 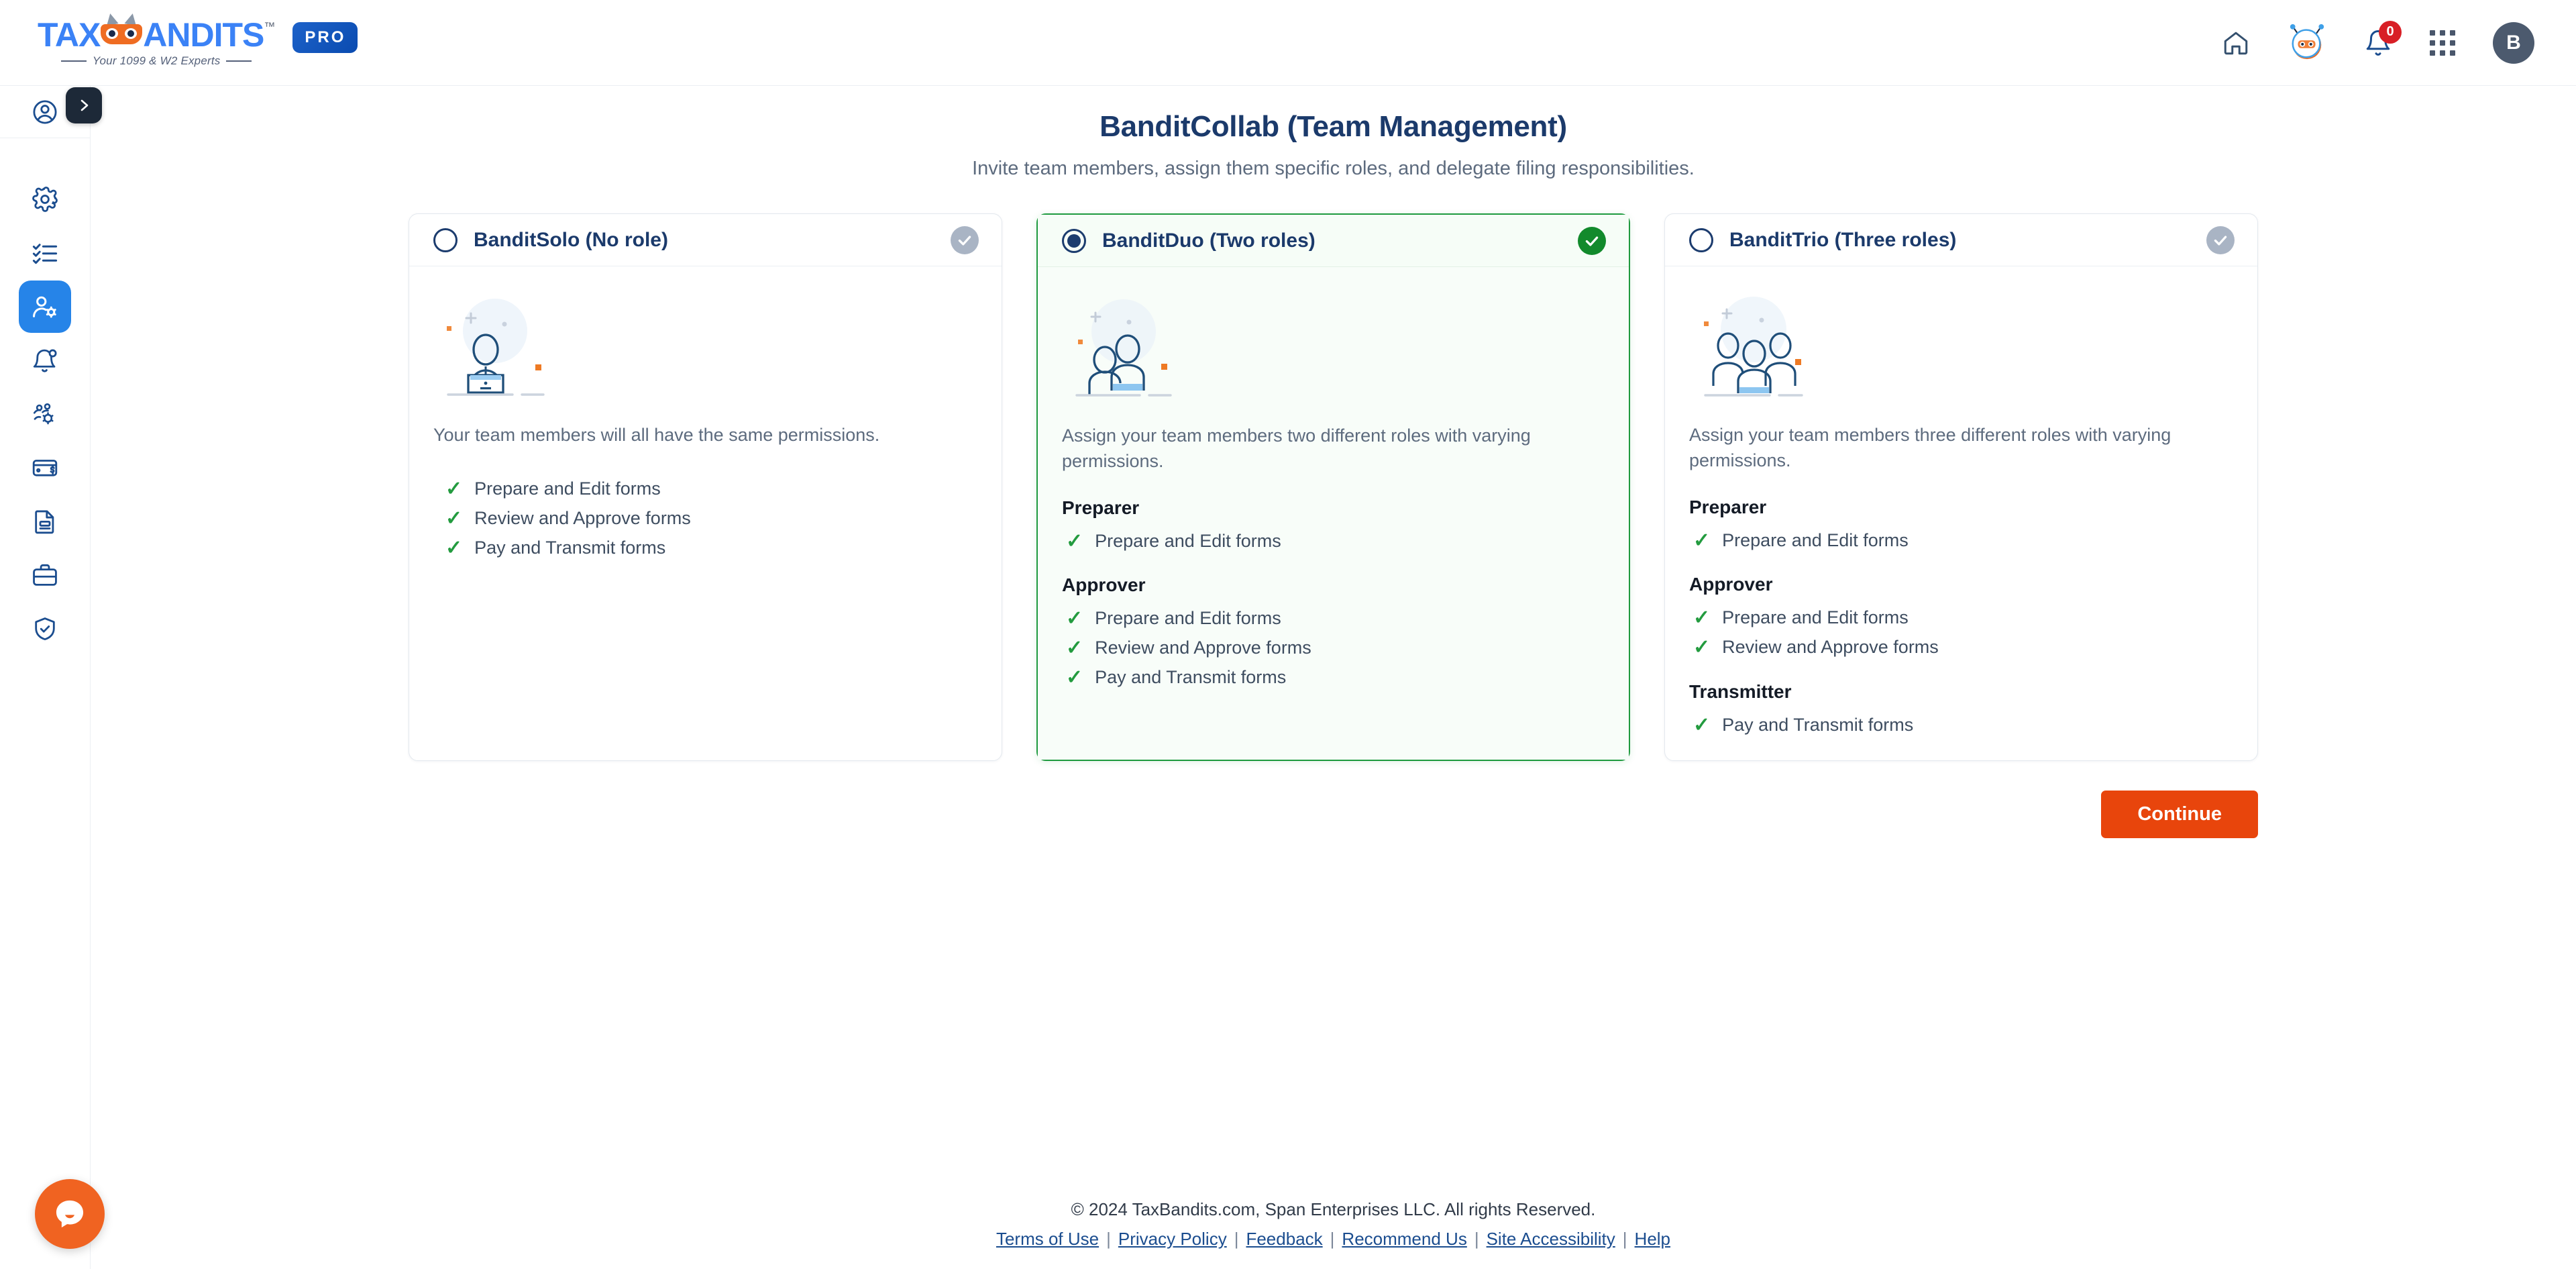 I want to click on footer-link-terms-of-use: Terms of Use, so click(x=1047, y=1239).